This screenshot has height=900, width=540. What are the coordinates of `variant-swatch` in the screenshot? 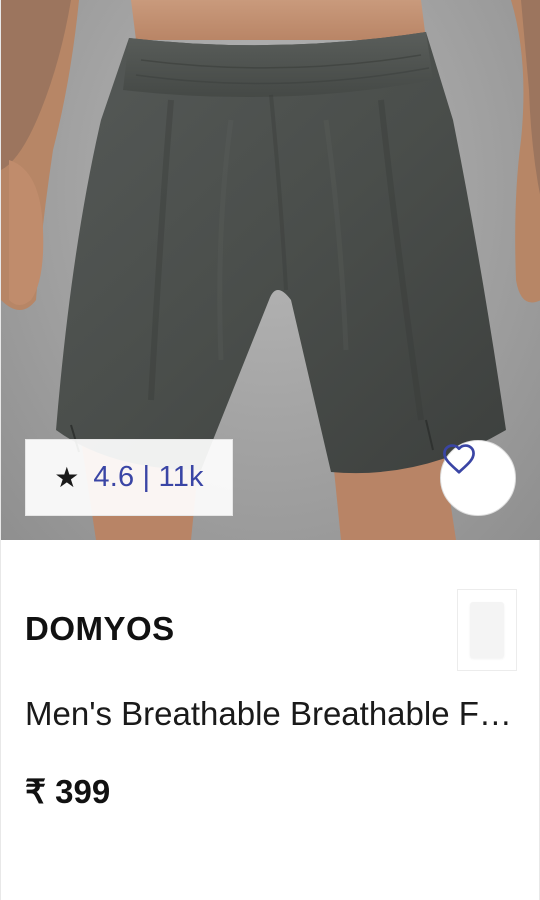 It's located at (487, 630).